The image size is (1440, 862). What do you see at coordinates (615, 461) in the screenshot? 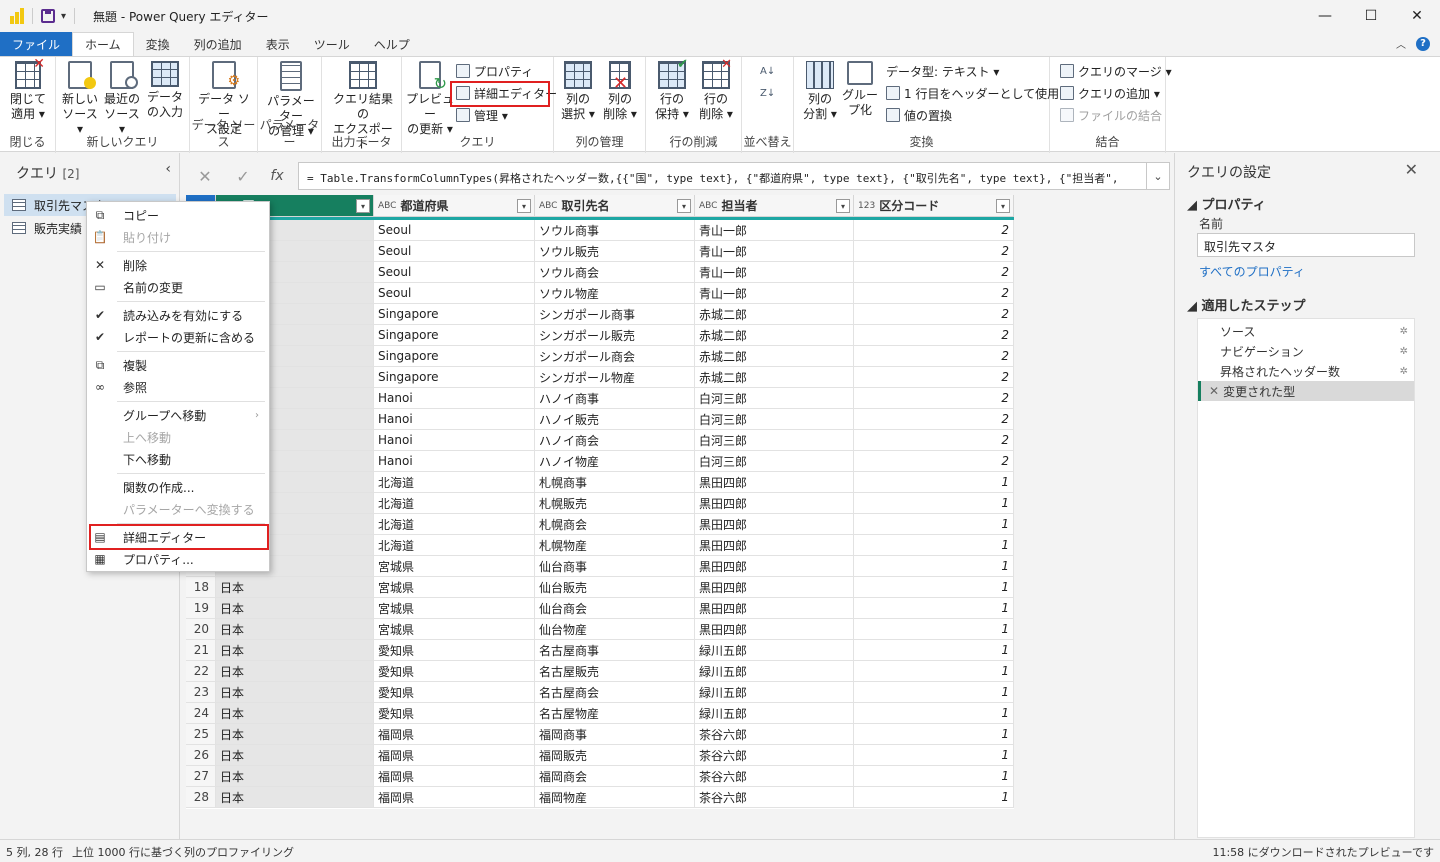
I see `table-cell: ハノイ物産` at bounding box center [615, 461].